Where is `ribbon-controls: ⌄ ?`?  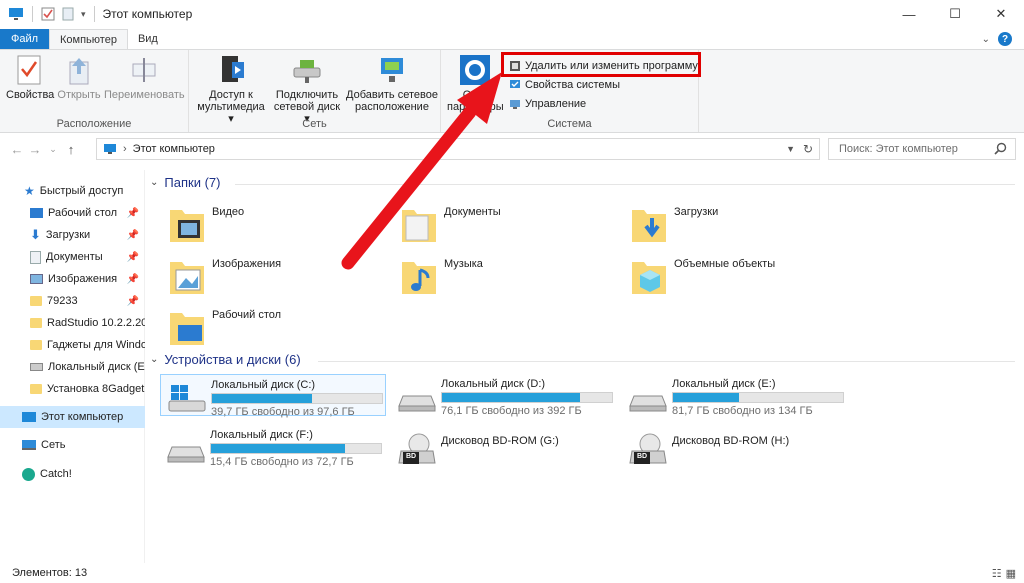
ribbon-controls: ⌄ ? is located at coordinates (1003, 39).